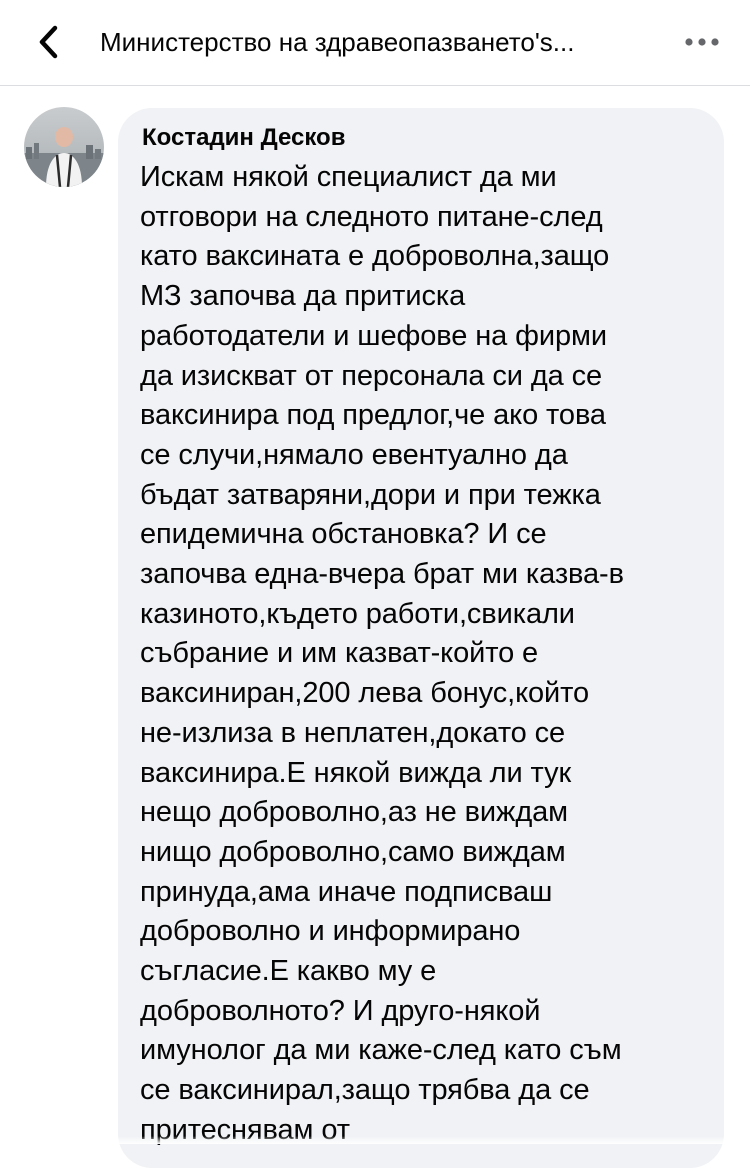 This screenshot has height=1168, width=750. I want to click on chevron-left-icon, so click(48, 42).